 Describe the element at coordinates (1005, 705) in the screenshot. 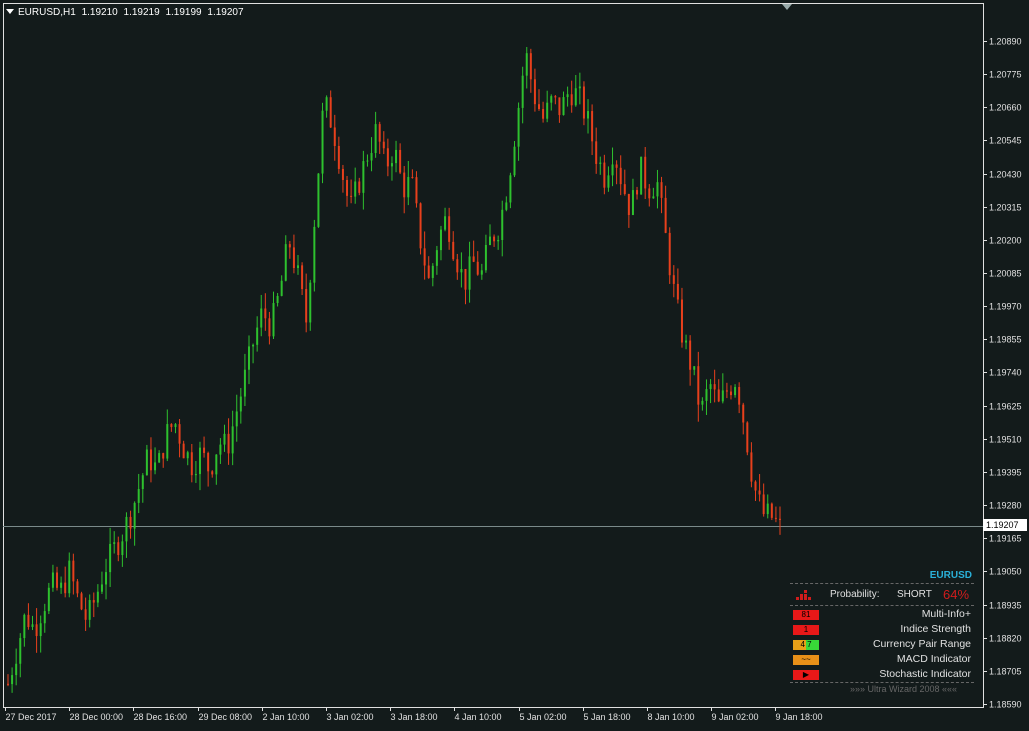

I see `y-tick-label: 1.18590` at that location.